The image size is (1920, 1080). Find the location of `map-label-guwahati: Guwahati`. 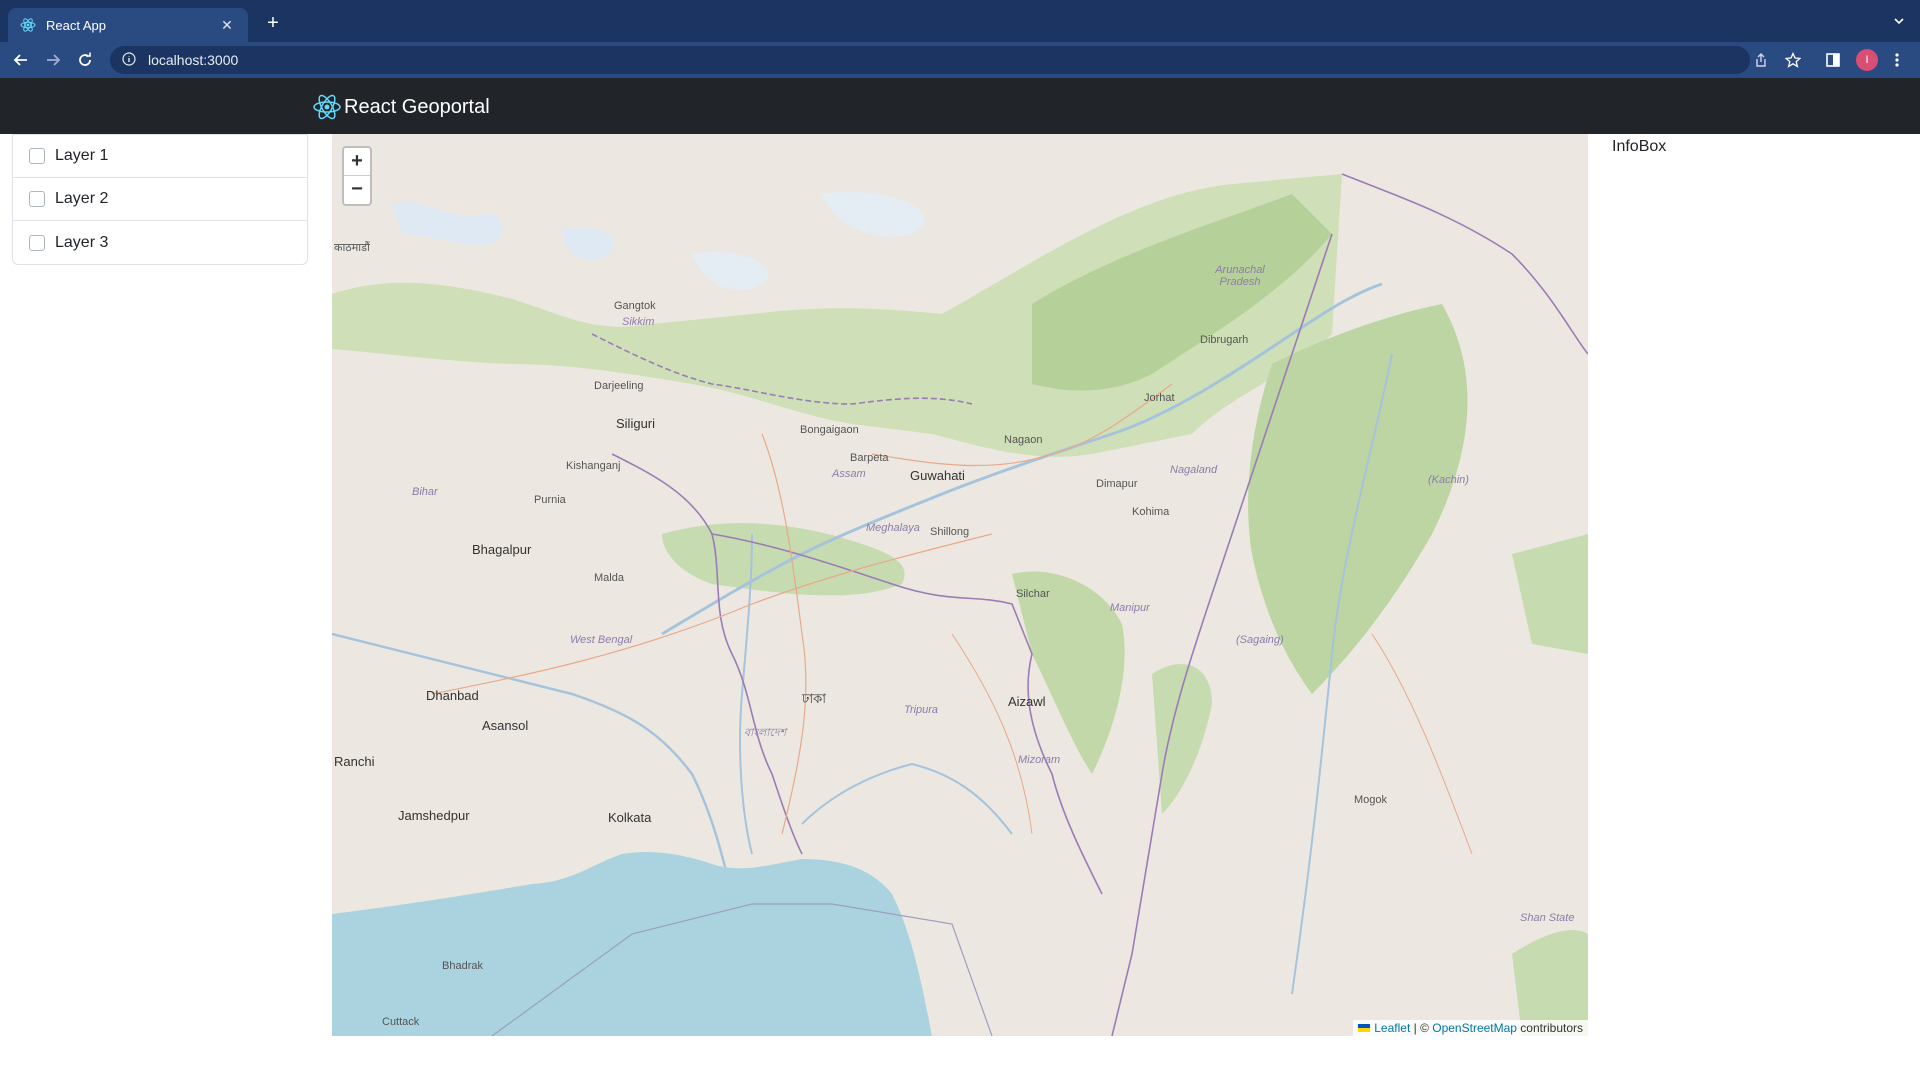

map-label-guwahati: Guwahati is located at coordinates (937, 475).